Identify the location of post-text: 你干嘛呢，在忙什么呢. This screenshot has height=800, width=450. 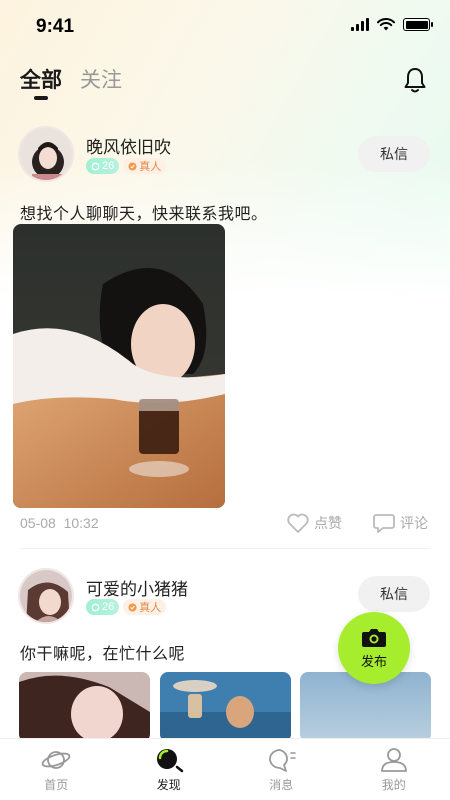
(103, 654).